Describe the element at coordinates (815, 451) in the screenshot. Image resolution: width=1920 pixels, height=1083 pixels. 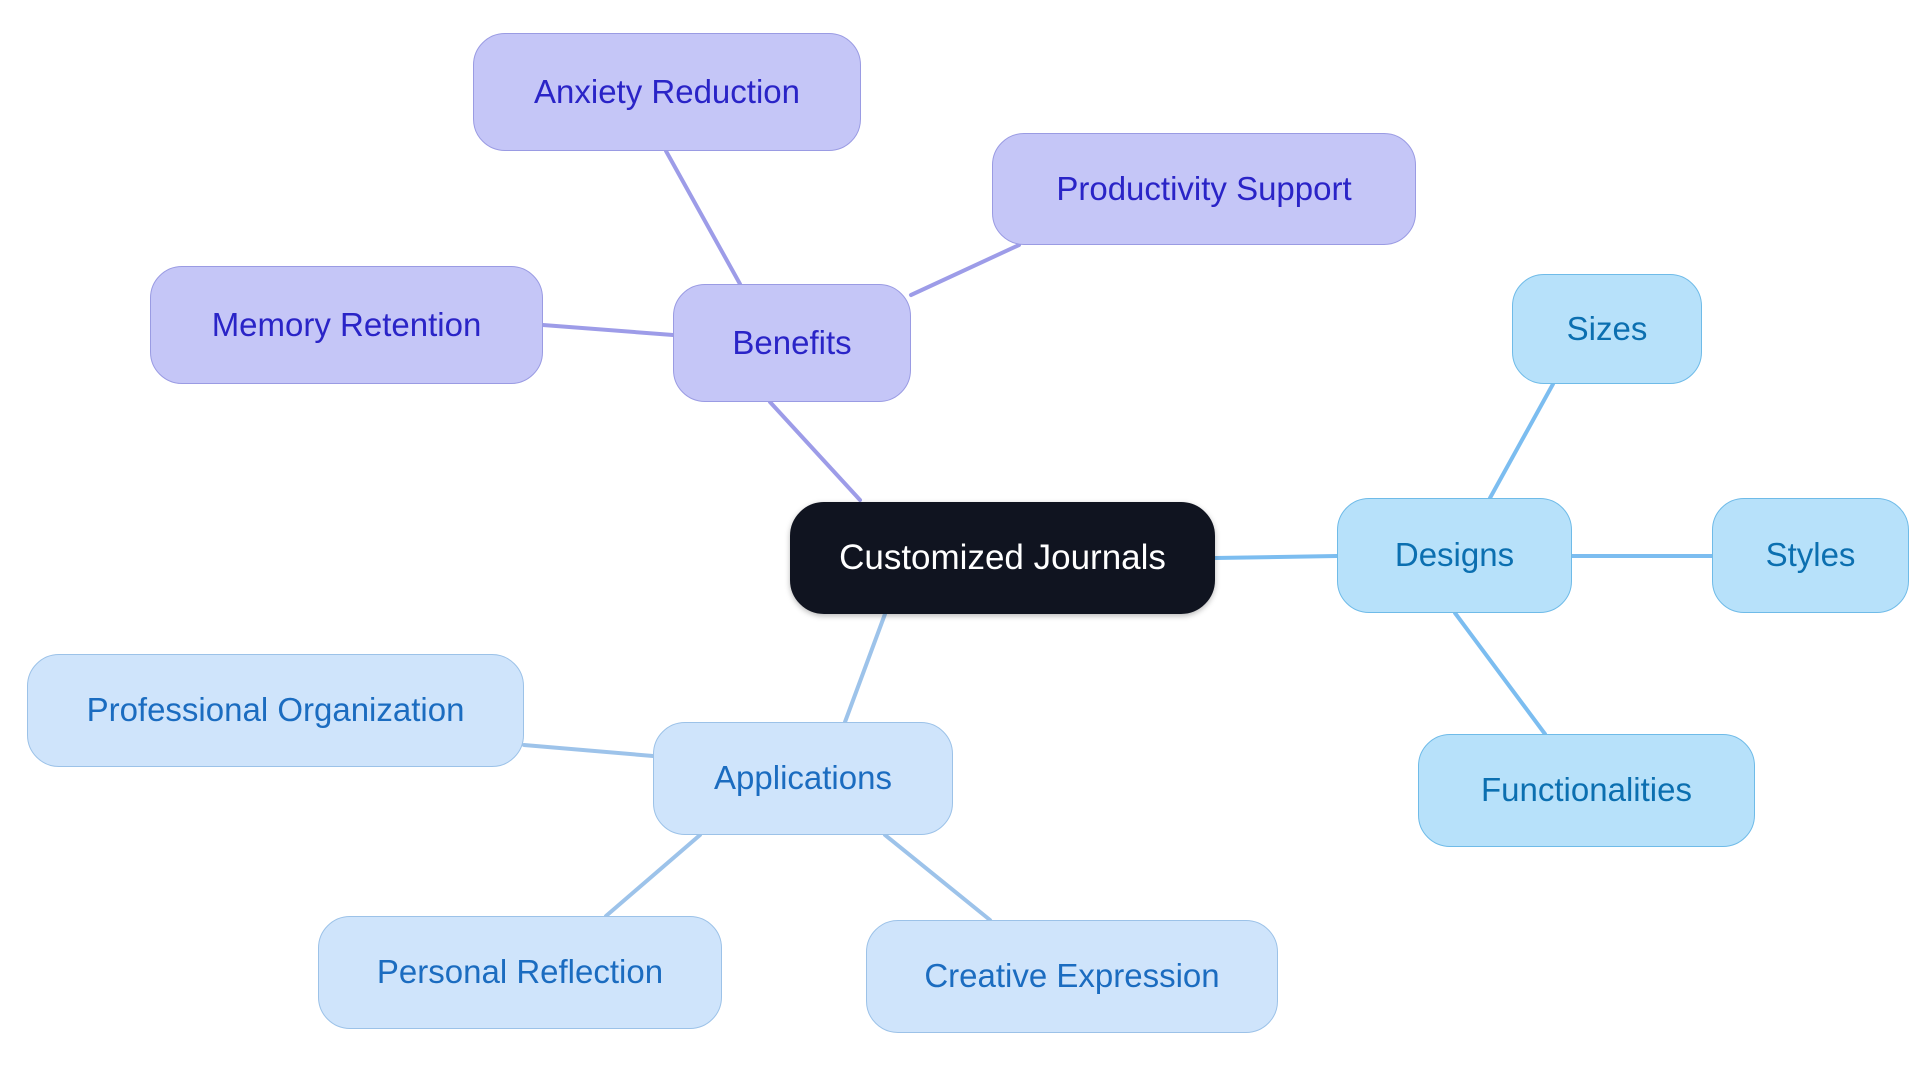
I see `edge-root-benefits` at that location.